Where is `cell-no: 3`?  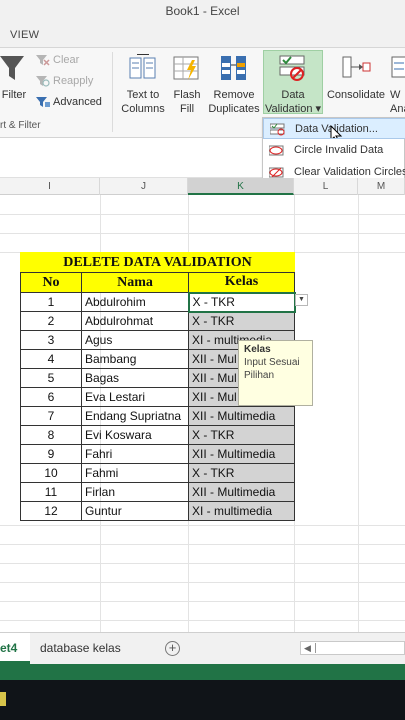 cell-no: 3 is located at coordinates (51, 340).